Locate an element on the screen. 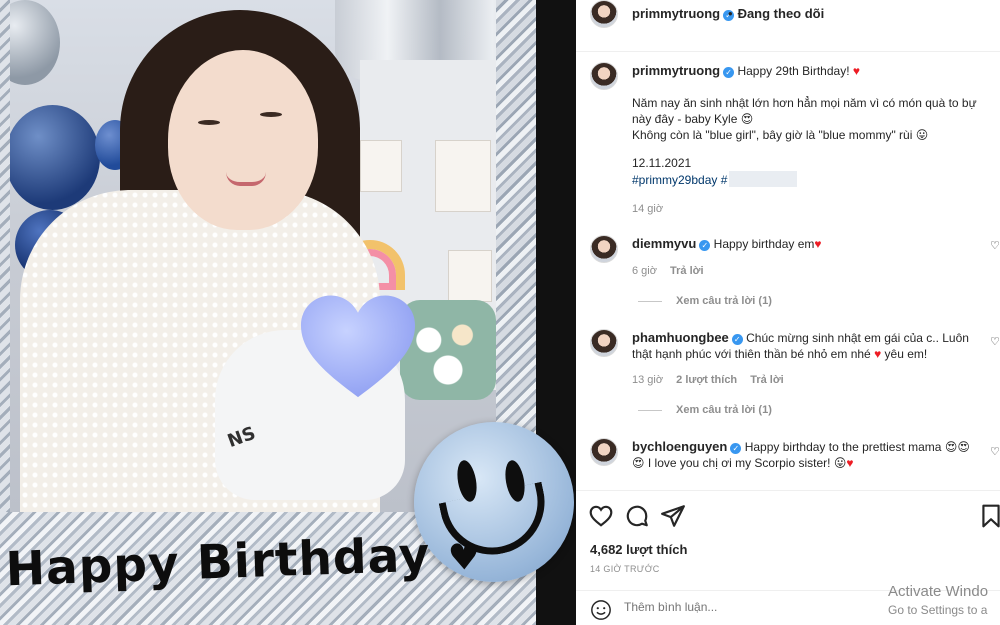  happy-birthday-handwriting: Happy Birthday ♥ is located at coordinates (243, 562).